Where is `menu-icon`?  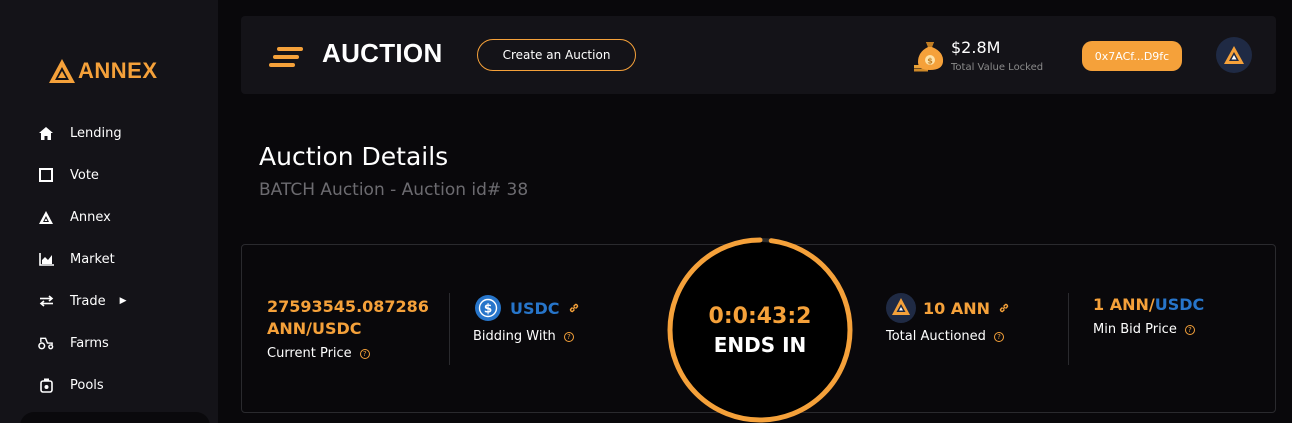
menu-icon is located at coordinates (286, 57).